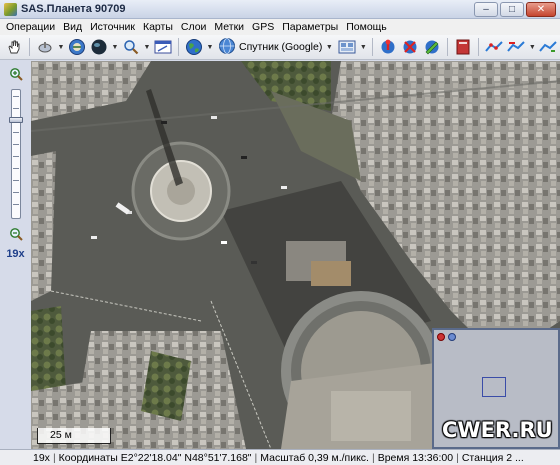 The height and width of the screenshot is (465, 560). Describe the element at coordinates (16, 120) in the screenshot. I see `zoom-slider-thumb` at that location.